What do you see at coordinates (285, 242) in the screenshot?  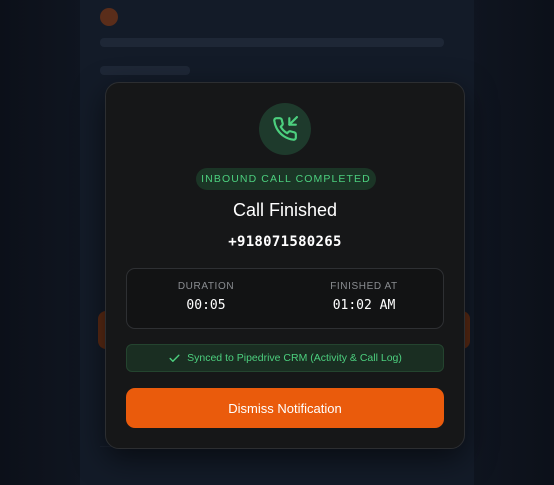 I see `caller-phone-number: +918071580265` at bounding box center [285, 242].